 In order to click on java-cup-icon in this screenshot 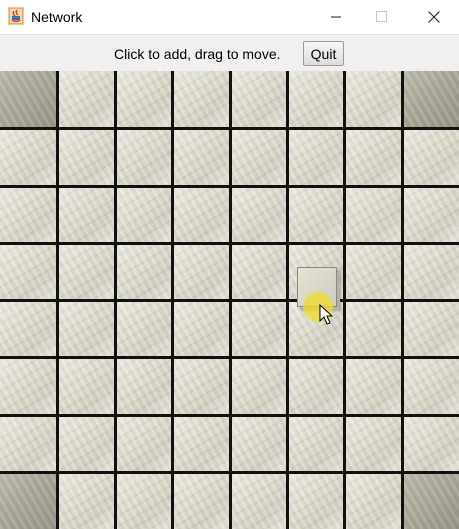, I will do `click(16, 16)`.